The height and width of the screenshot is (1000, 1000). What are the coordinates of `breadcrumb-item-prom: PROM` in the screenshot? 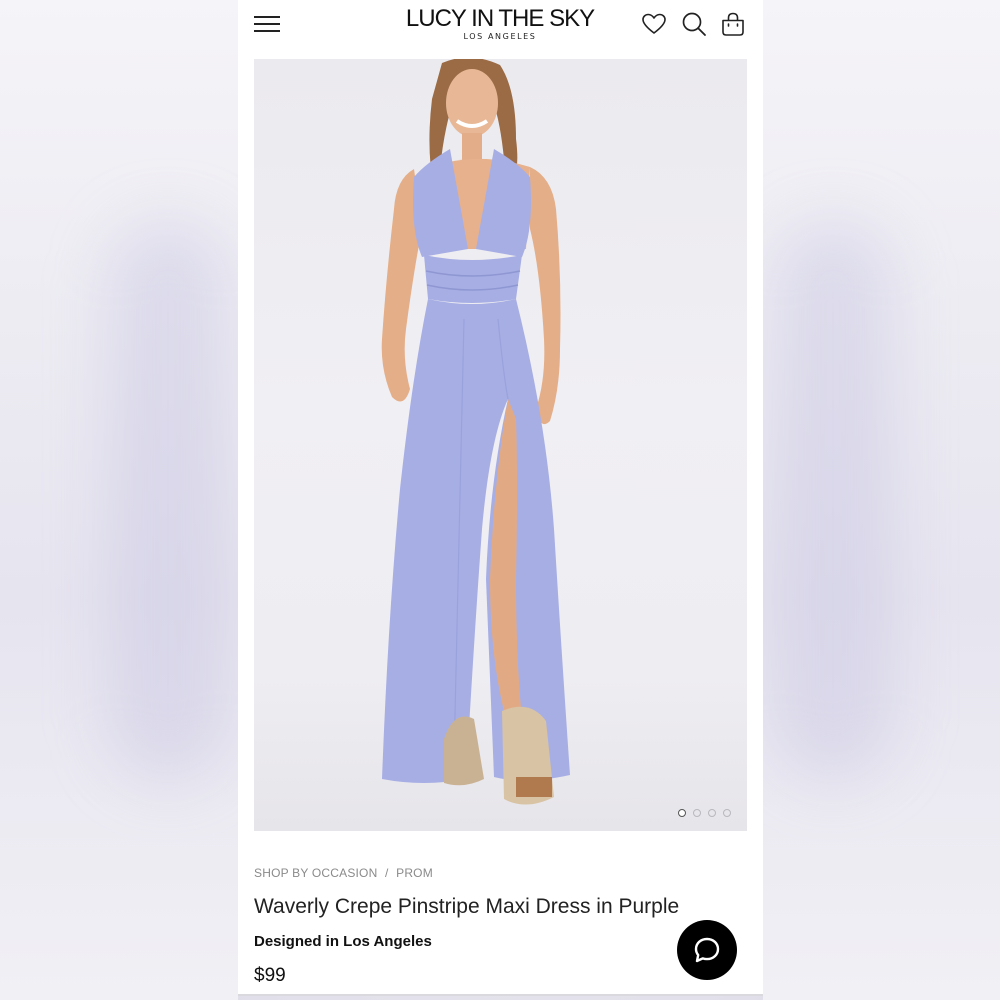 It's located at (414, 873).